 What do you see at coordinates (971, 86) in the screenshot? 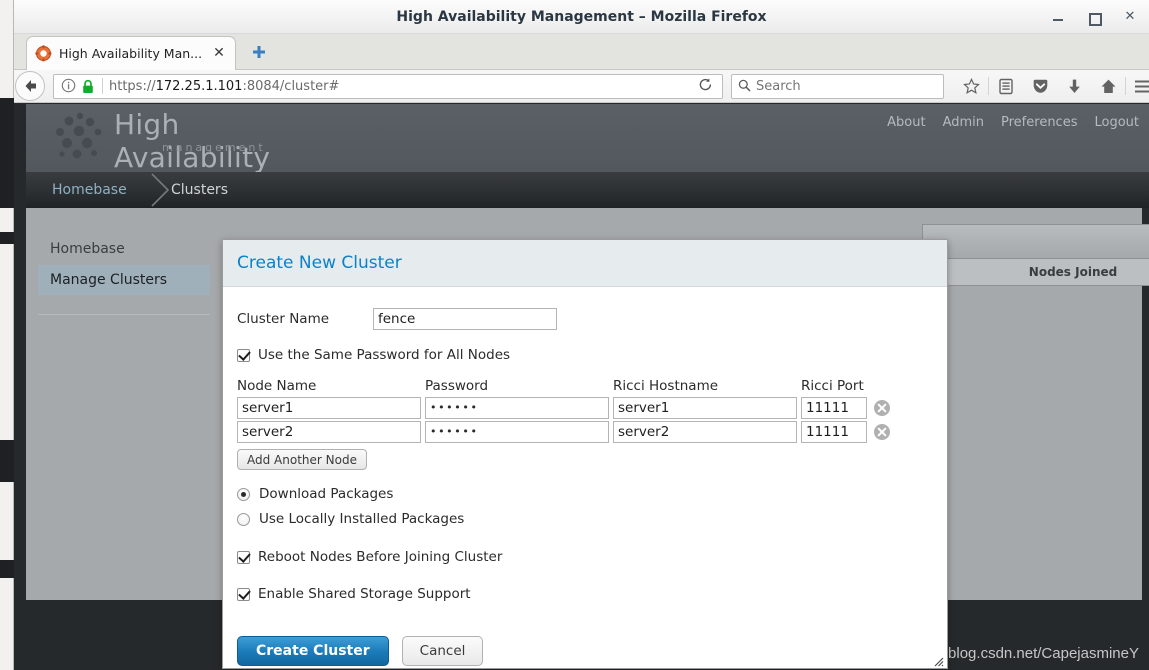
I see `bookmark-star-icon` at bounding box center [971, 86].